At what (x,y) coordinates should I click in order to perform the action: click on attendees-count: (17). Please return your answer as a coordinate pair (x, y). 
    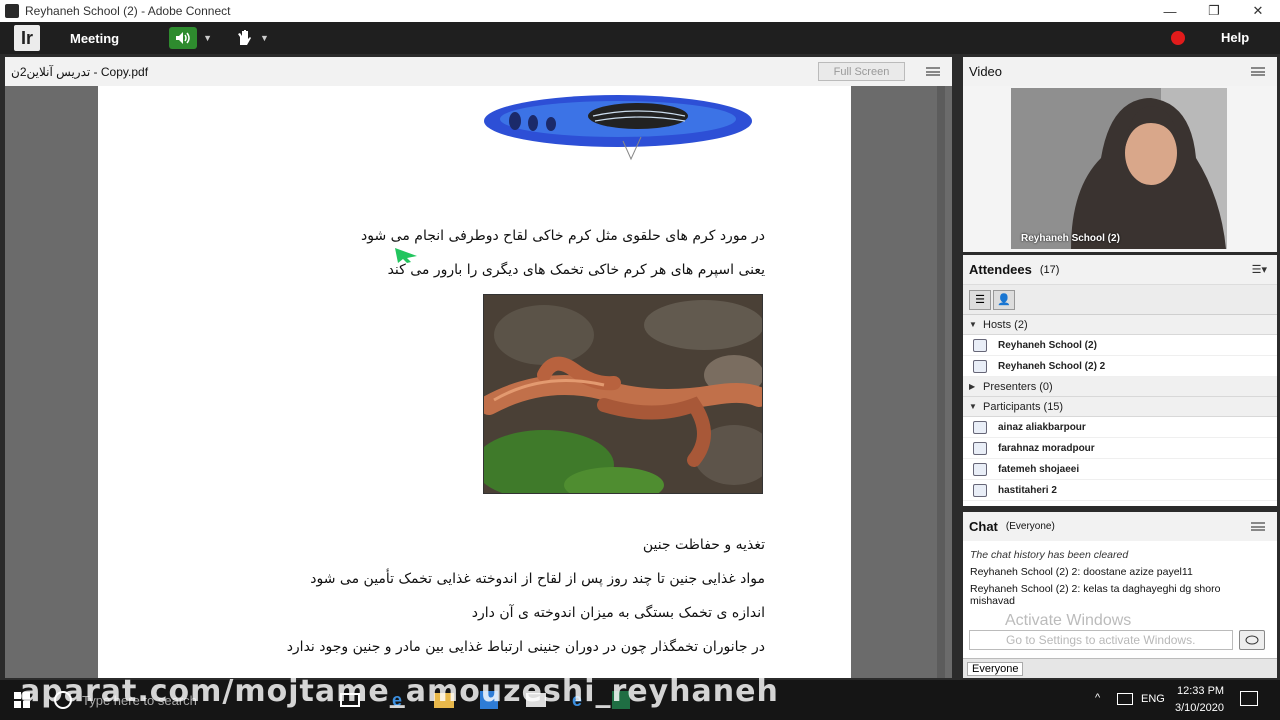
    Looking at the image, I should click on (1049, 269).